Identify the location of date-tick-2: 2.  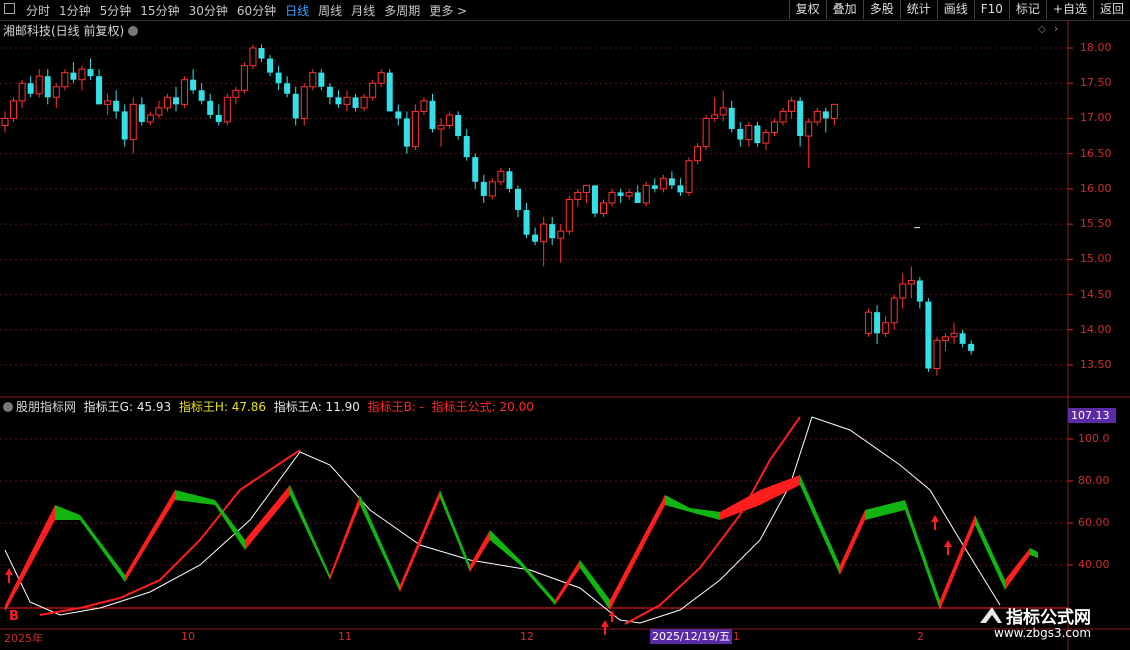
(920, 636).